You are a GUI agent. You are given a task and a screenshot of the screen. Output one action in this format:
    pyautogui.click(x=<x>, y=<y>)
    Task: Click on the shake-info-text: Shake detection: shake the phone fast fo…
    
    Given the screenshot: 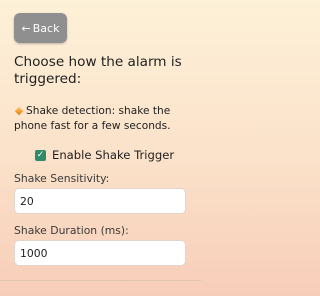 What is the action you would take?
    pyautogui.click(x=92, y=118)
    